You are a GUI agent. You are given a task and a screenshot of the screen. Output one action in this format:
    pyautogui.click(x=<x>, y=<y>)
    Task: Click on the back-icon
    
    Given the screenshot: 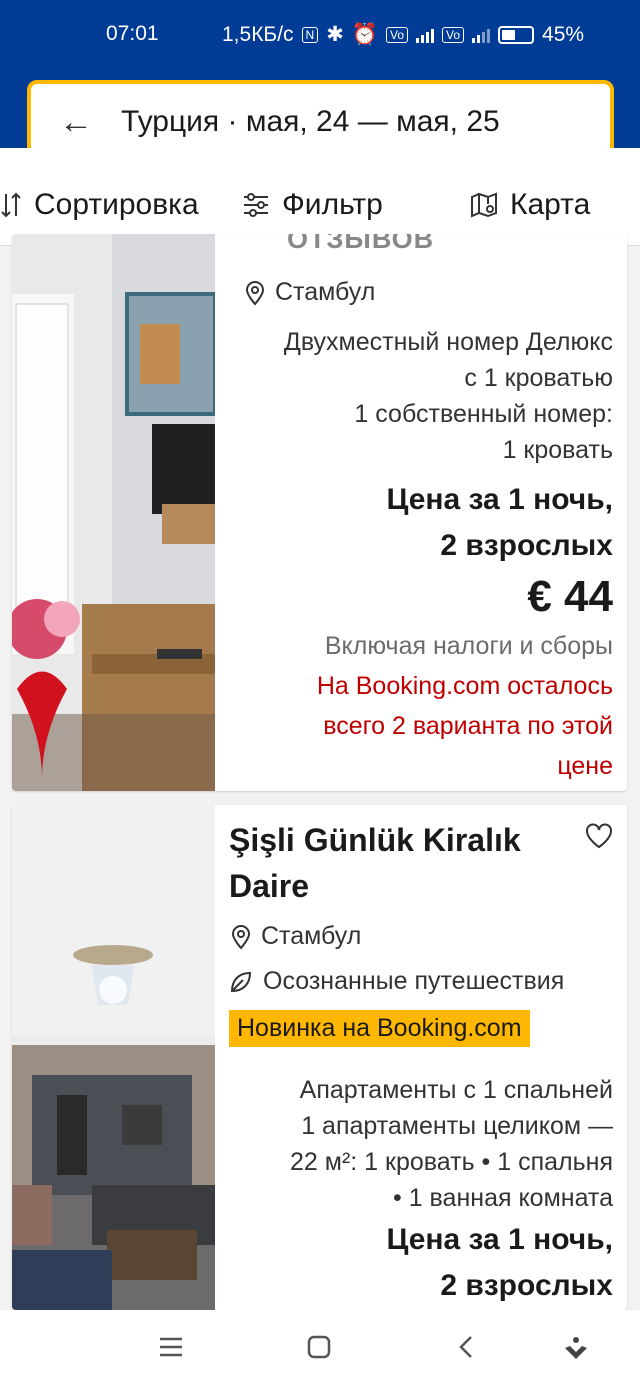 What is the action you would take?
    pyautogui.click(x=466, y=1347)
    